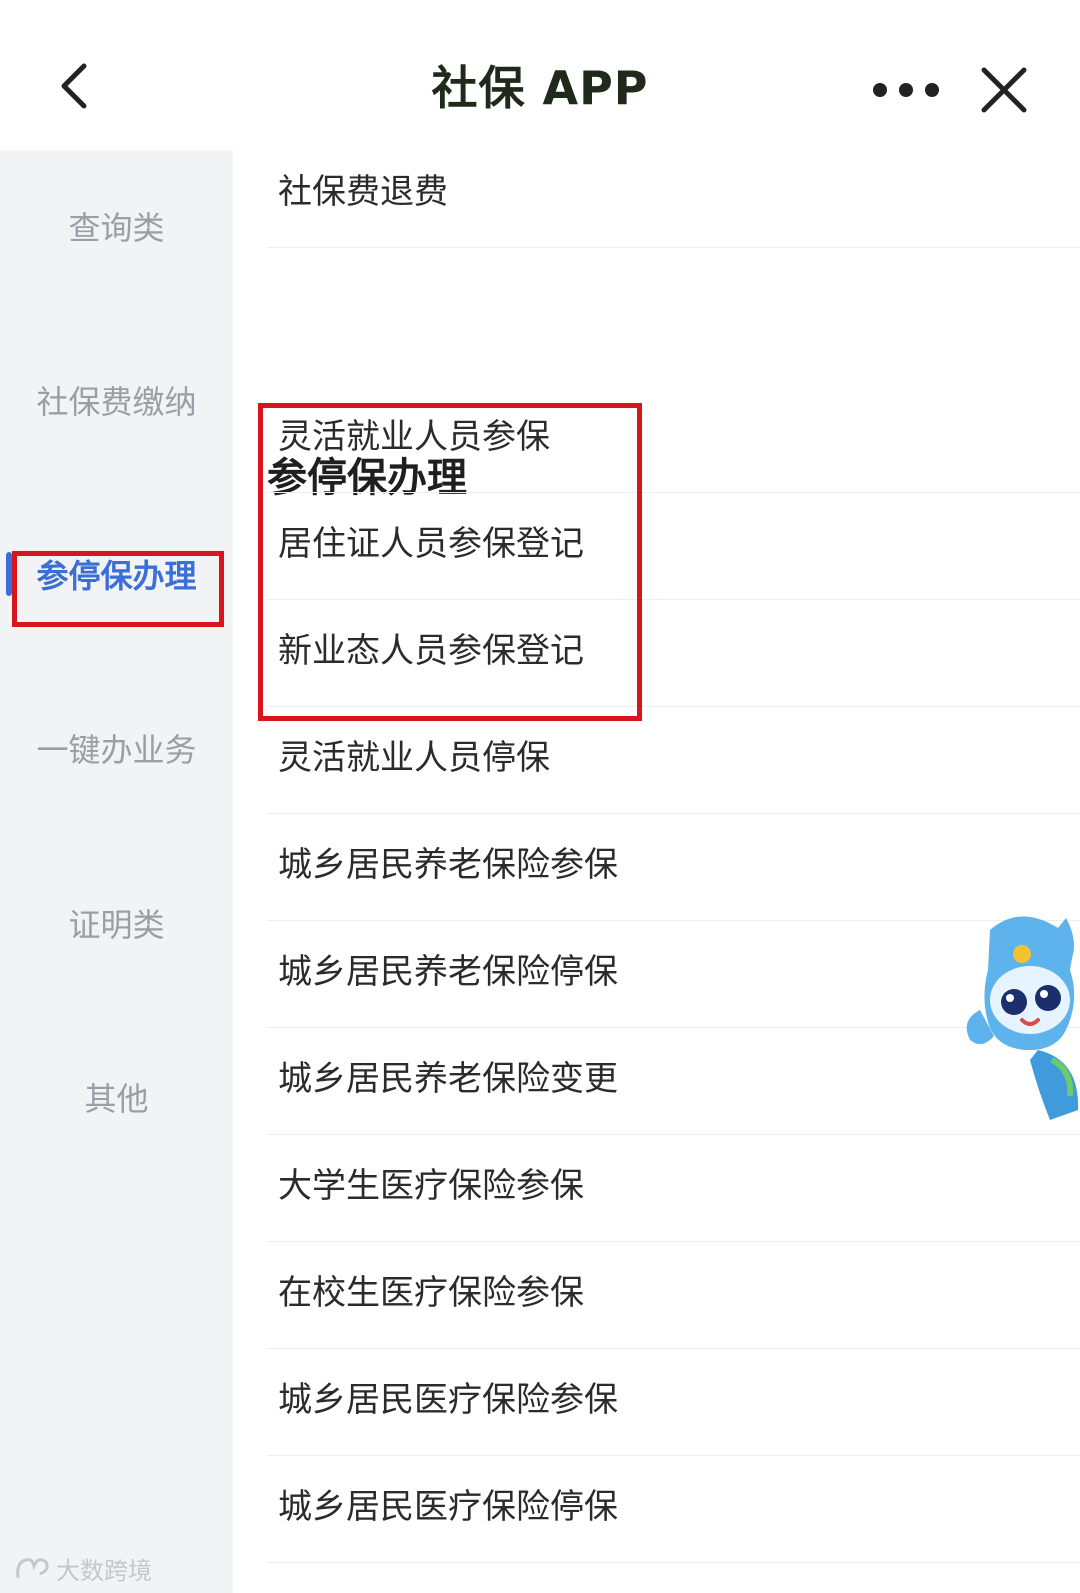 Image resolution: width=1080 pixels, height=1593 pixels. I want to click on list-item-refund: 社保费退费, so click(673, 194).